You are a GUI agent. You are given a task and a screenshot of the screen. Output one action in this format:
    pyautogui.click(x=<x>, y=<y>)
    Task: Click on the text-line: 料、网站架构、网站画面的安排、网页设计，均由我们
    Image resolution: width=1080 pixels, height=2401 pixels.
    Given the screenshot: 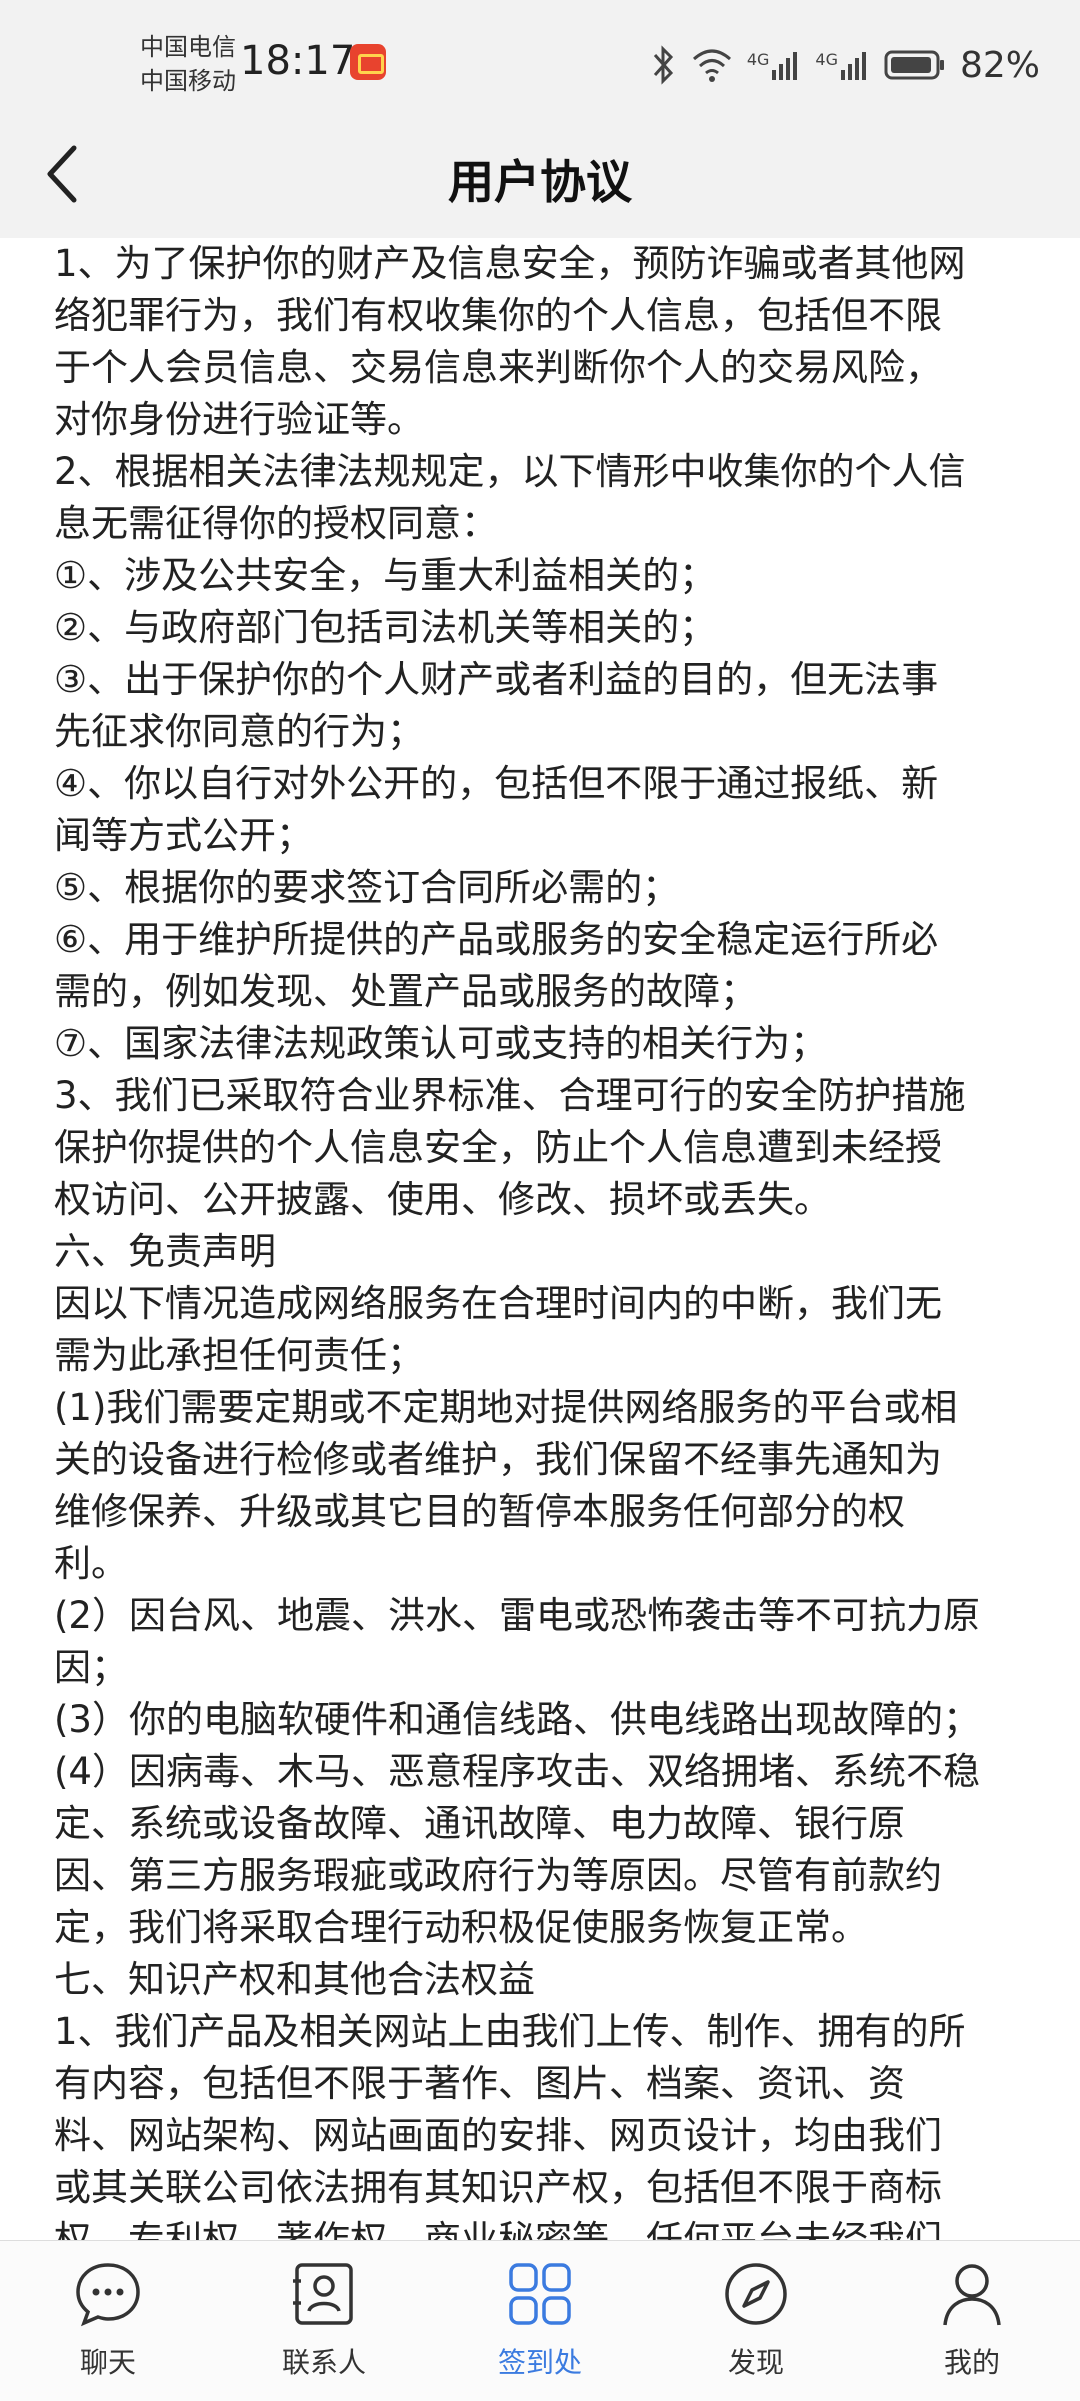 What is the action you would take?
    pyautogui.click(x=498, y=2135)
    